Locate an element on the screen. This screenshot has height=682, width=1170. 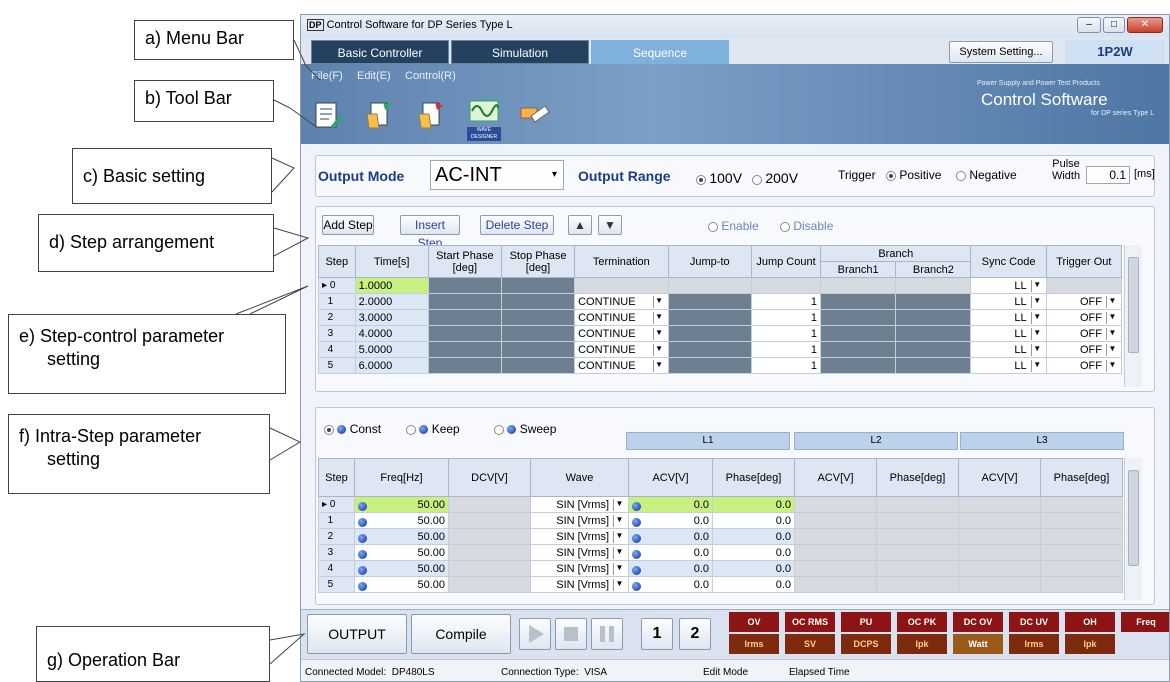
add-step-button: Add Step is located at coordinates (348, 225).